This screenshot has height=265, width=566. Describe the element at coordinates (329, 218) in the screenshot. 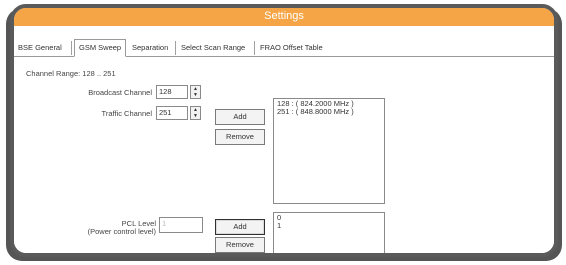

I see `list-item: 0` at that location.